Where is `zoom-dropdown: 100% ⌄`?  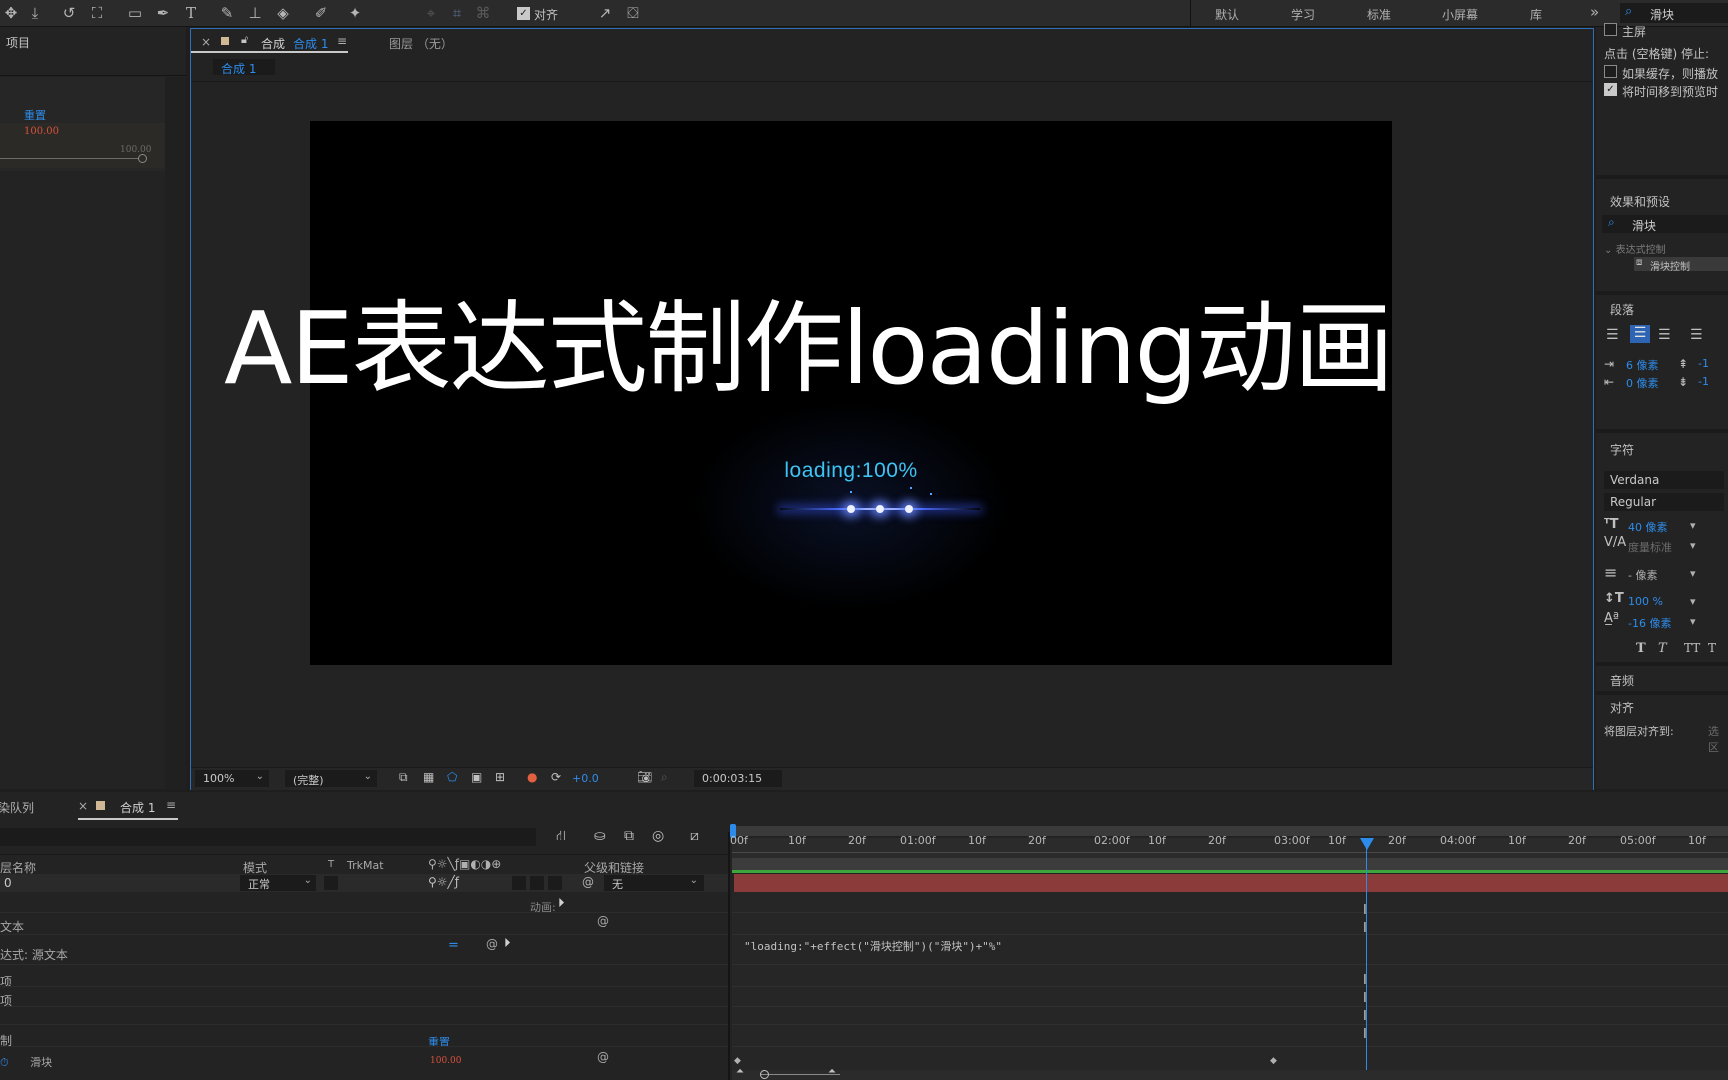 zoom-dropdown: 100% ⌄ is located at coordinates (232, 778).